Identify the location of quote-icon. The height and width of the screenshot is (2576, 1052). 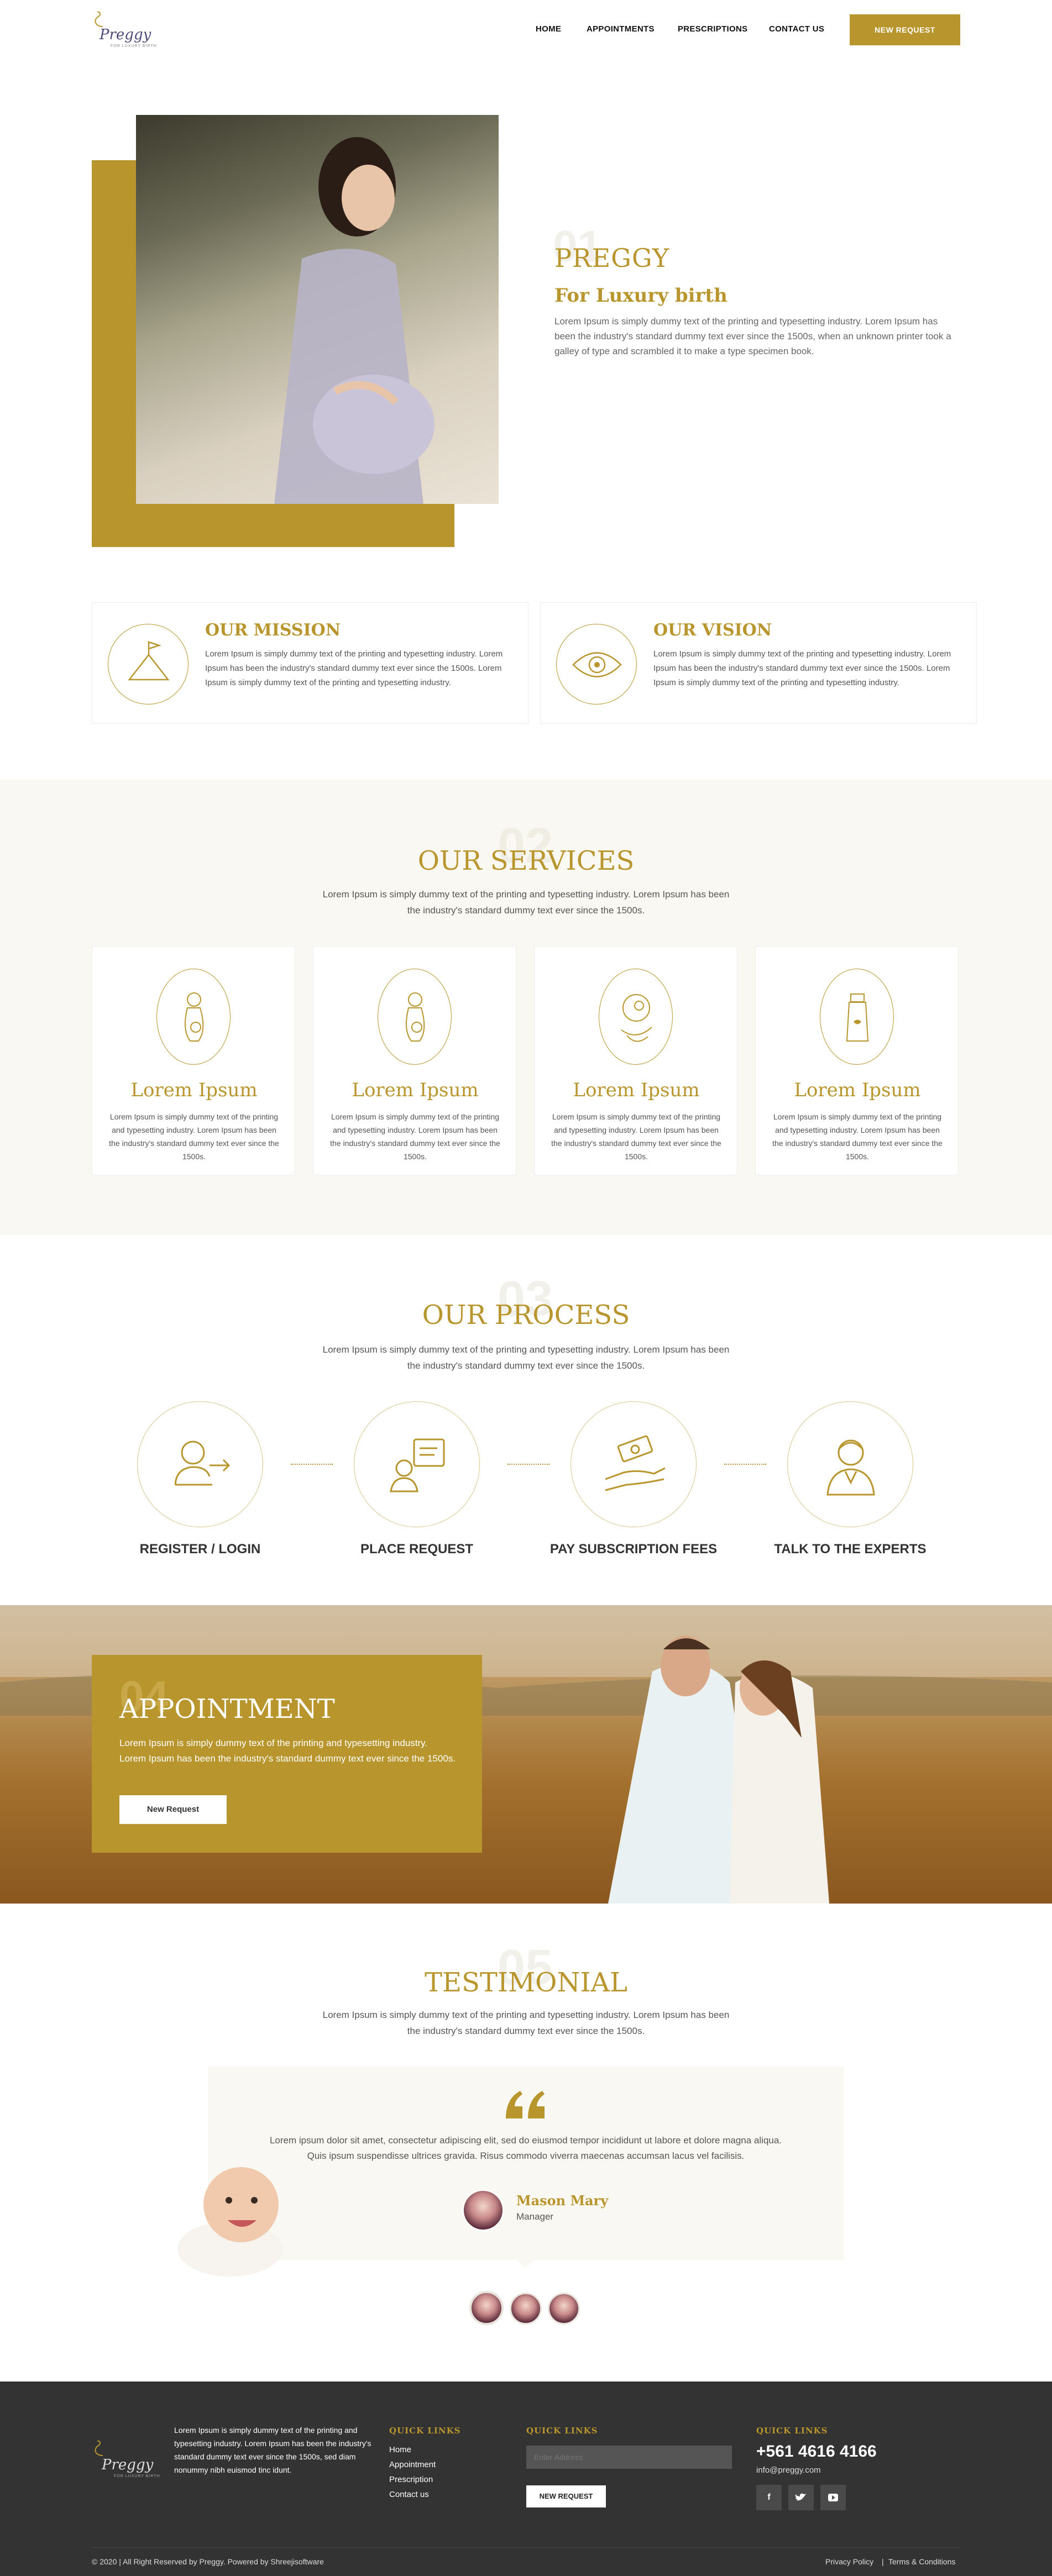
(525, 2104).